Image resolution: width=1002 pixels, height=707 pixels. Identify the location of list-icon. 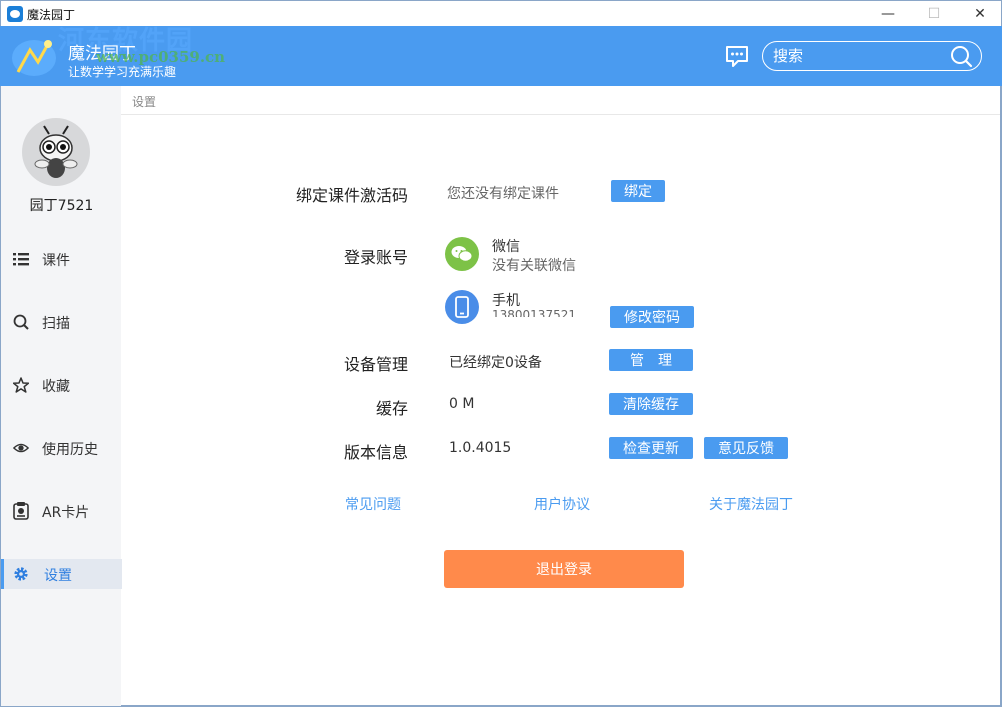
(21, 259).